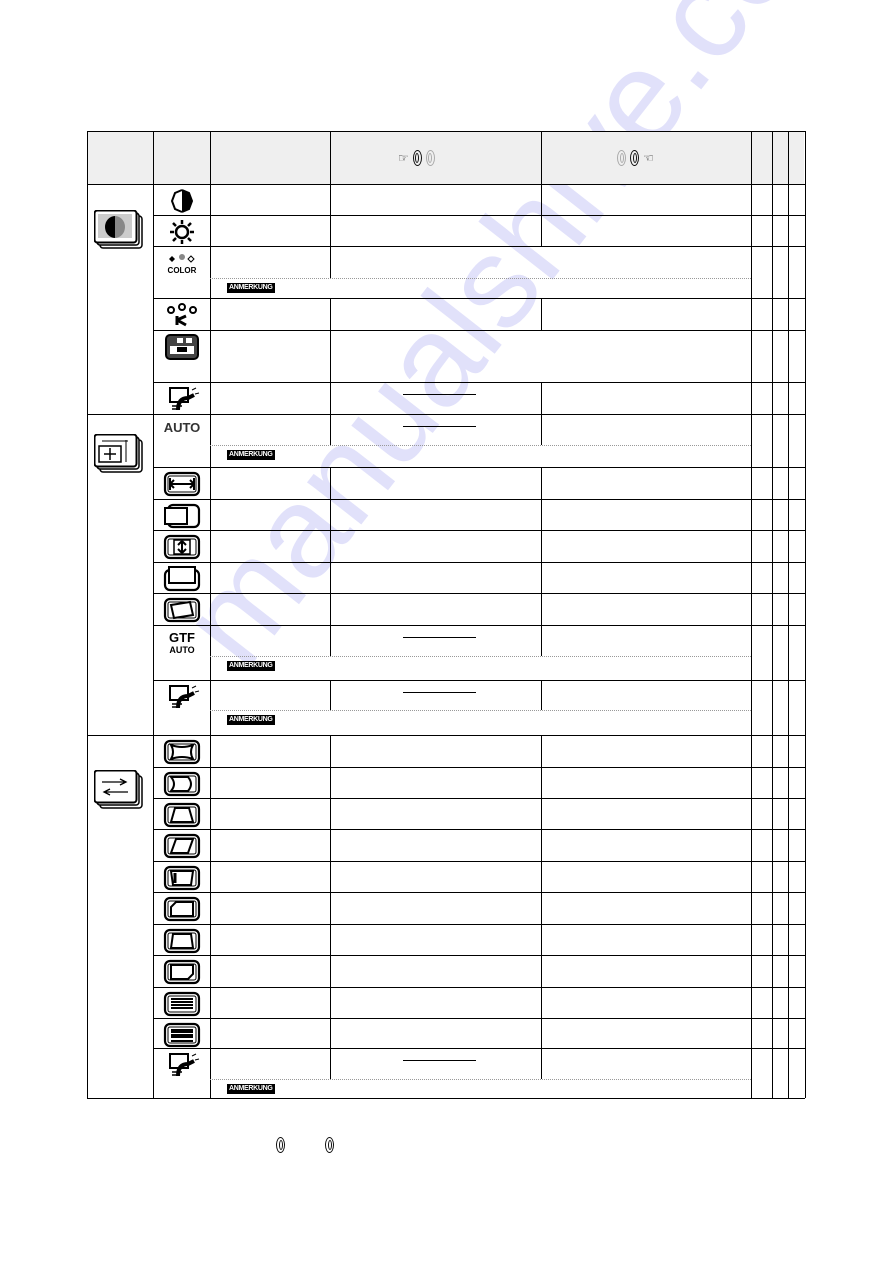  I want to click on color-icon: COLOR, so click(181, 264).